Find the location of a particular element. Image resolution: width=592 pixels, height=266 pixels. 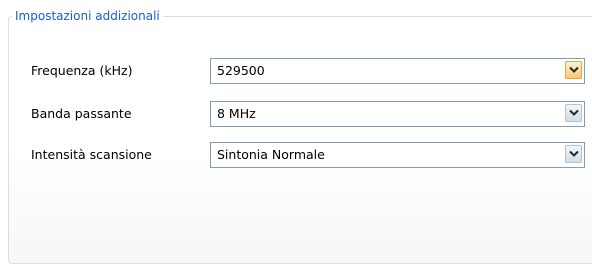

frequency-dropdown-button is located at coordinates (573, 70).